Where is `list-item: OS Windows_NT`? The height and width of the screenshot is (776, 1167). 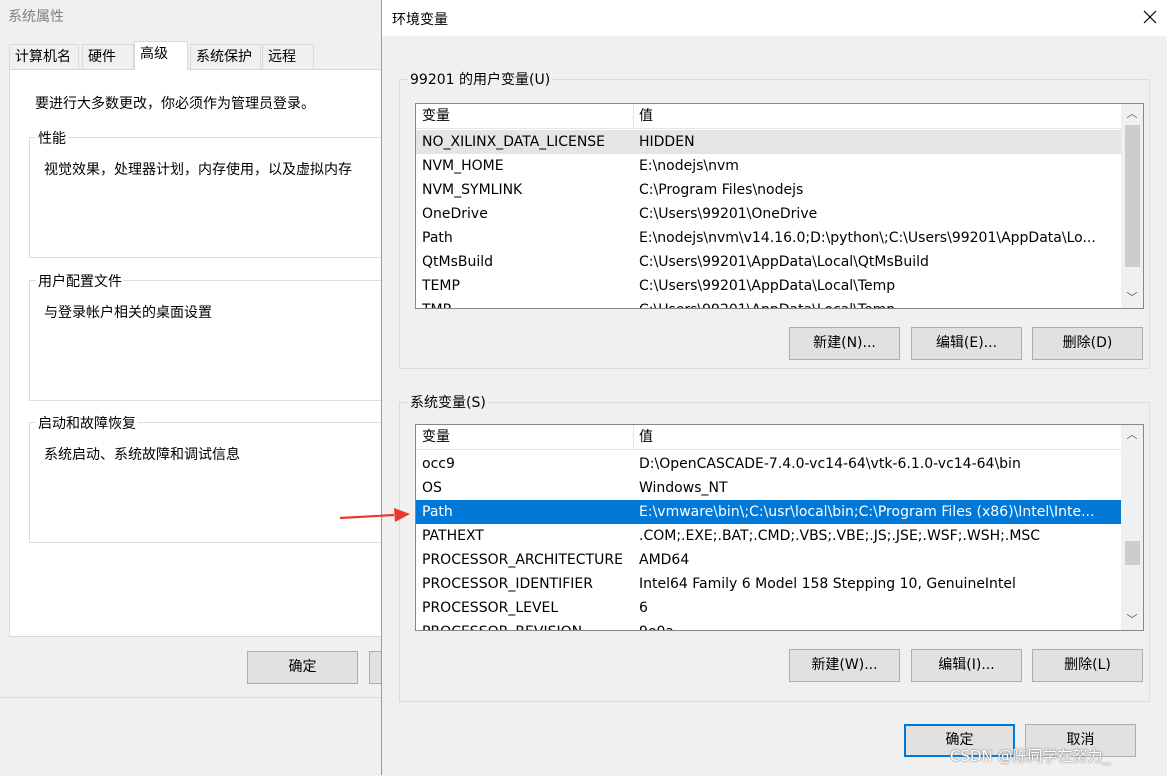 list-item: OS Windows_NT is located at coordinates (768, 488).